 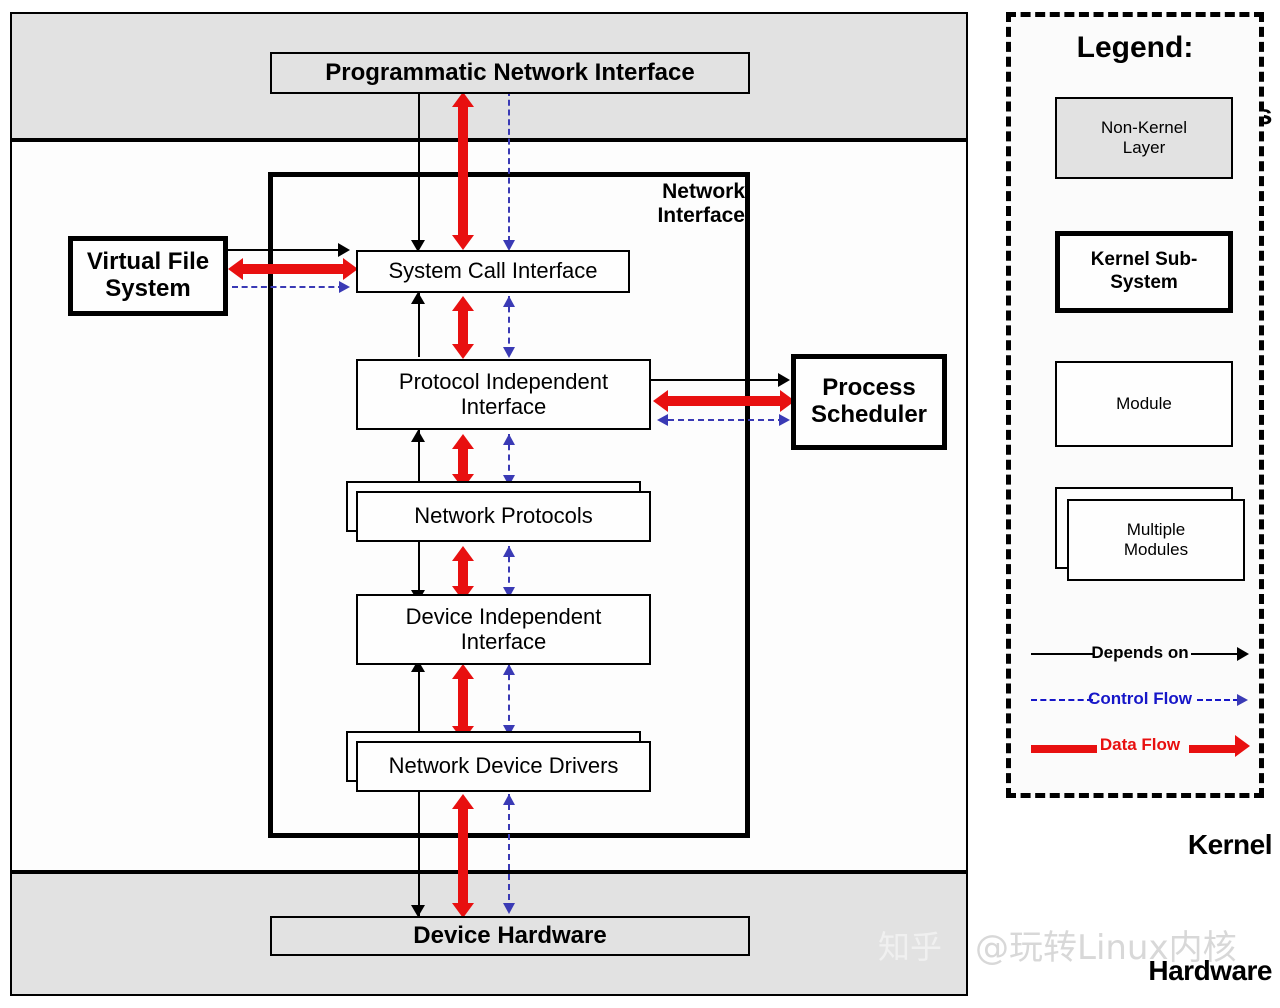 I want to click on box-virtual-file-system: Virtual File System, so click(x=148, y=276).